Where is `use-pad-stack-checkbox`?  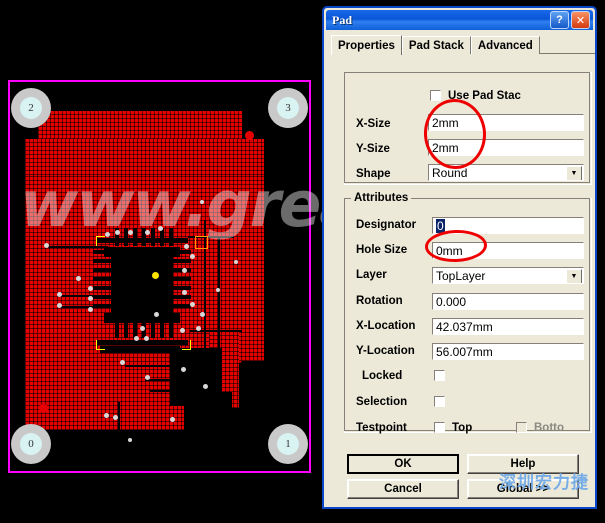
use-pad-stack-checkbox is located at coordinates (435, 95).